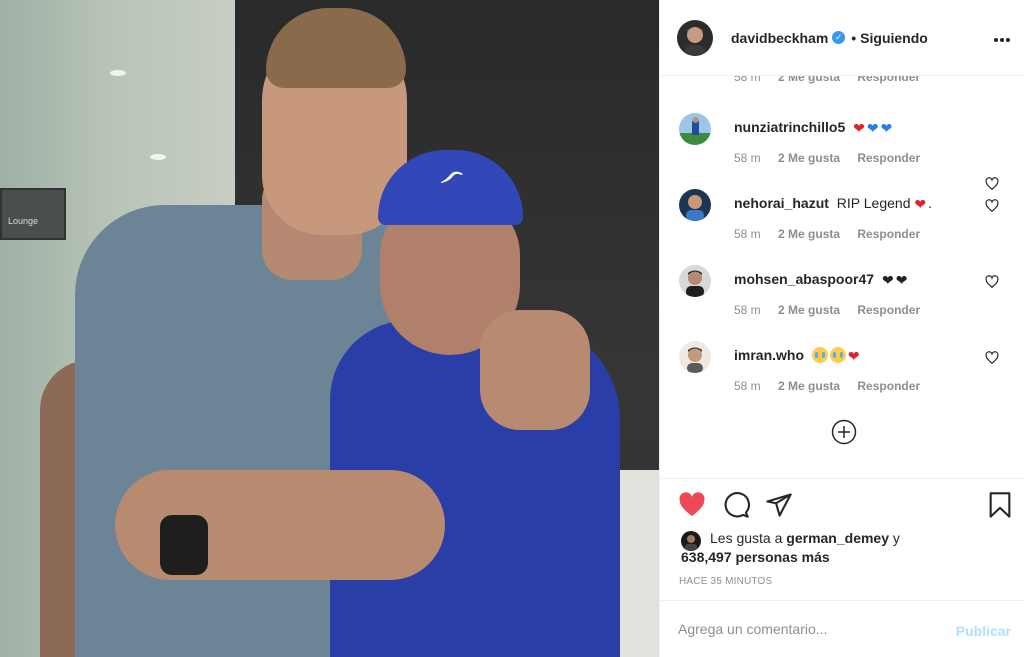 The image size is (1024, 657). I want to click on commenter-username: imran.who, so click(769, 355).